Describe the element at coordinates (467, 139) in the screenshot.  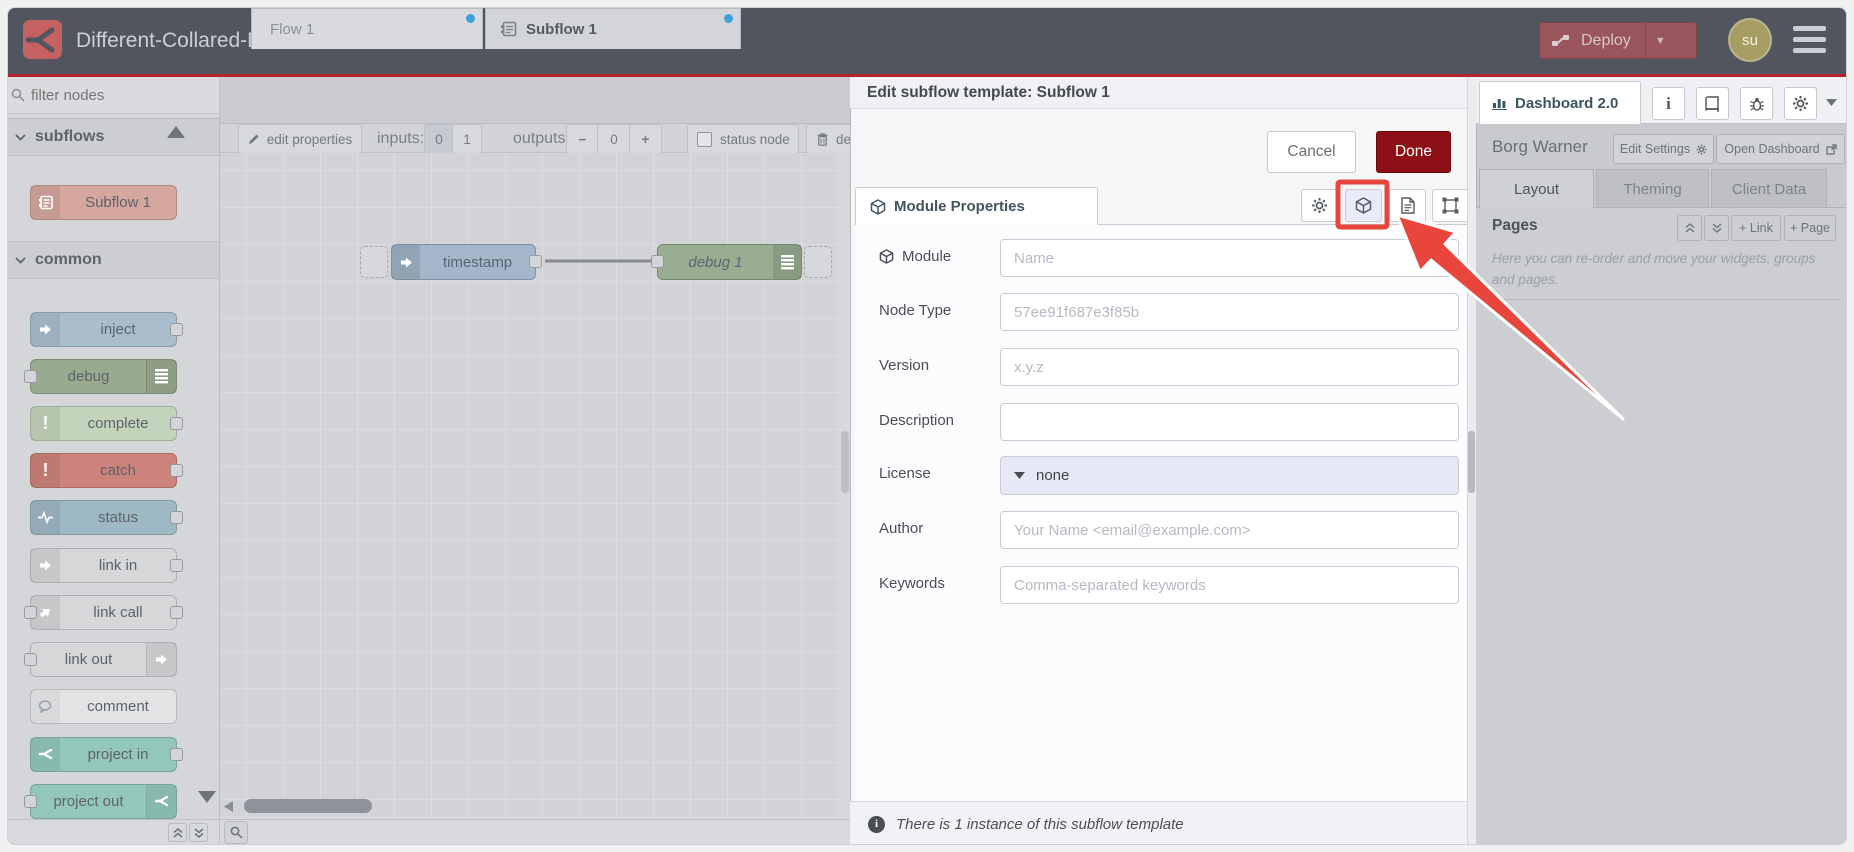
I see `inputs-1-button: 1` at that location.